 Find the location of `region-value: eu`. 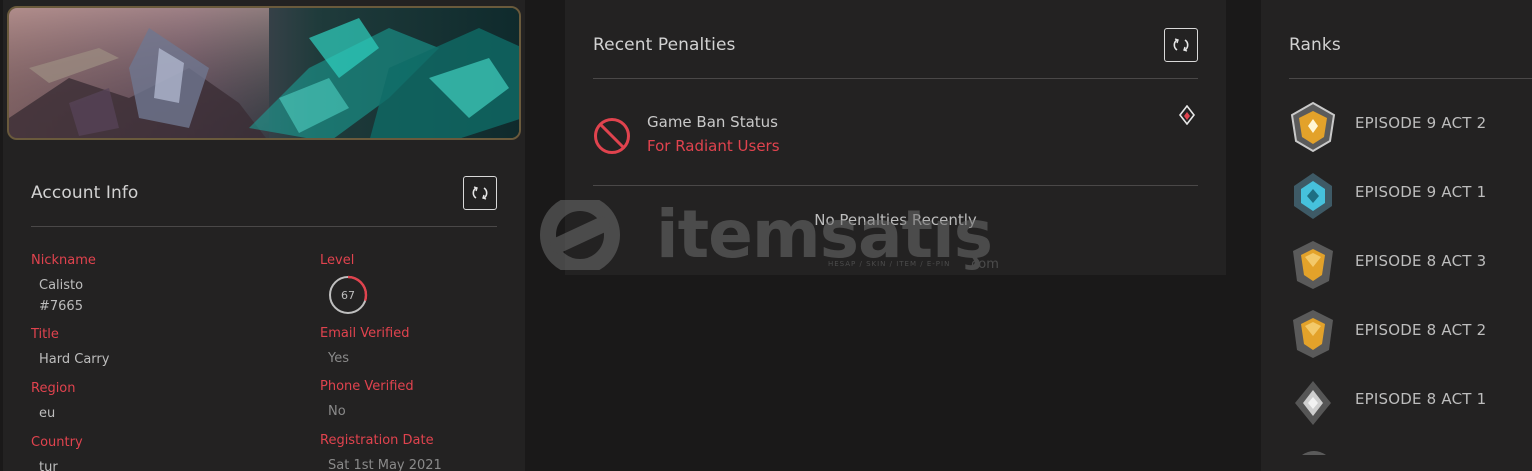

region-value: eu is located at coordinates (47, 413).